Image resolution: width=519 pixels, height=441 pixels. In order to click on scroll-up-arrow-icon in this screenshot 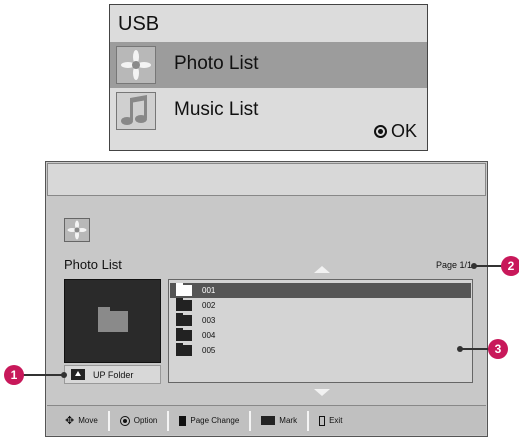, I will do `click(322, 269)`.